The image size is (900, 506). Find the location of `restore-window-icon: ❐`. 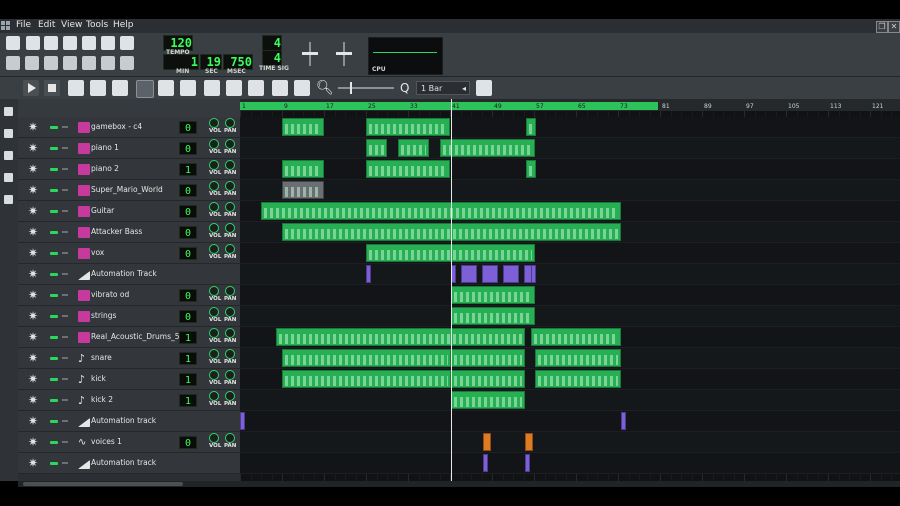

restore-window-icon: ❐ is located at coordinates (882, 27).